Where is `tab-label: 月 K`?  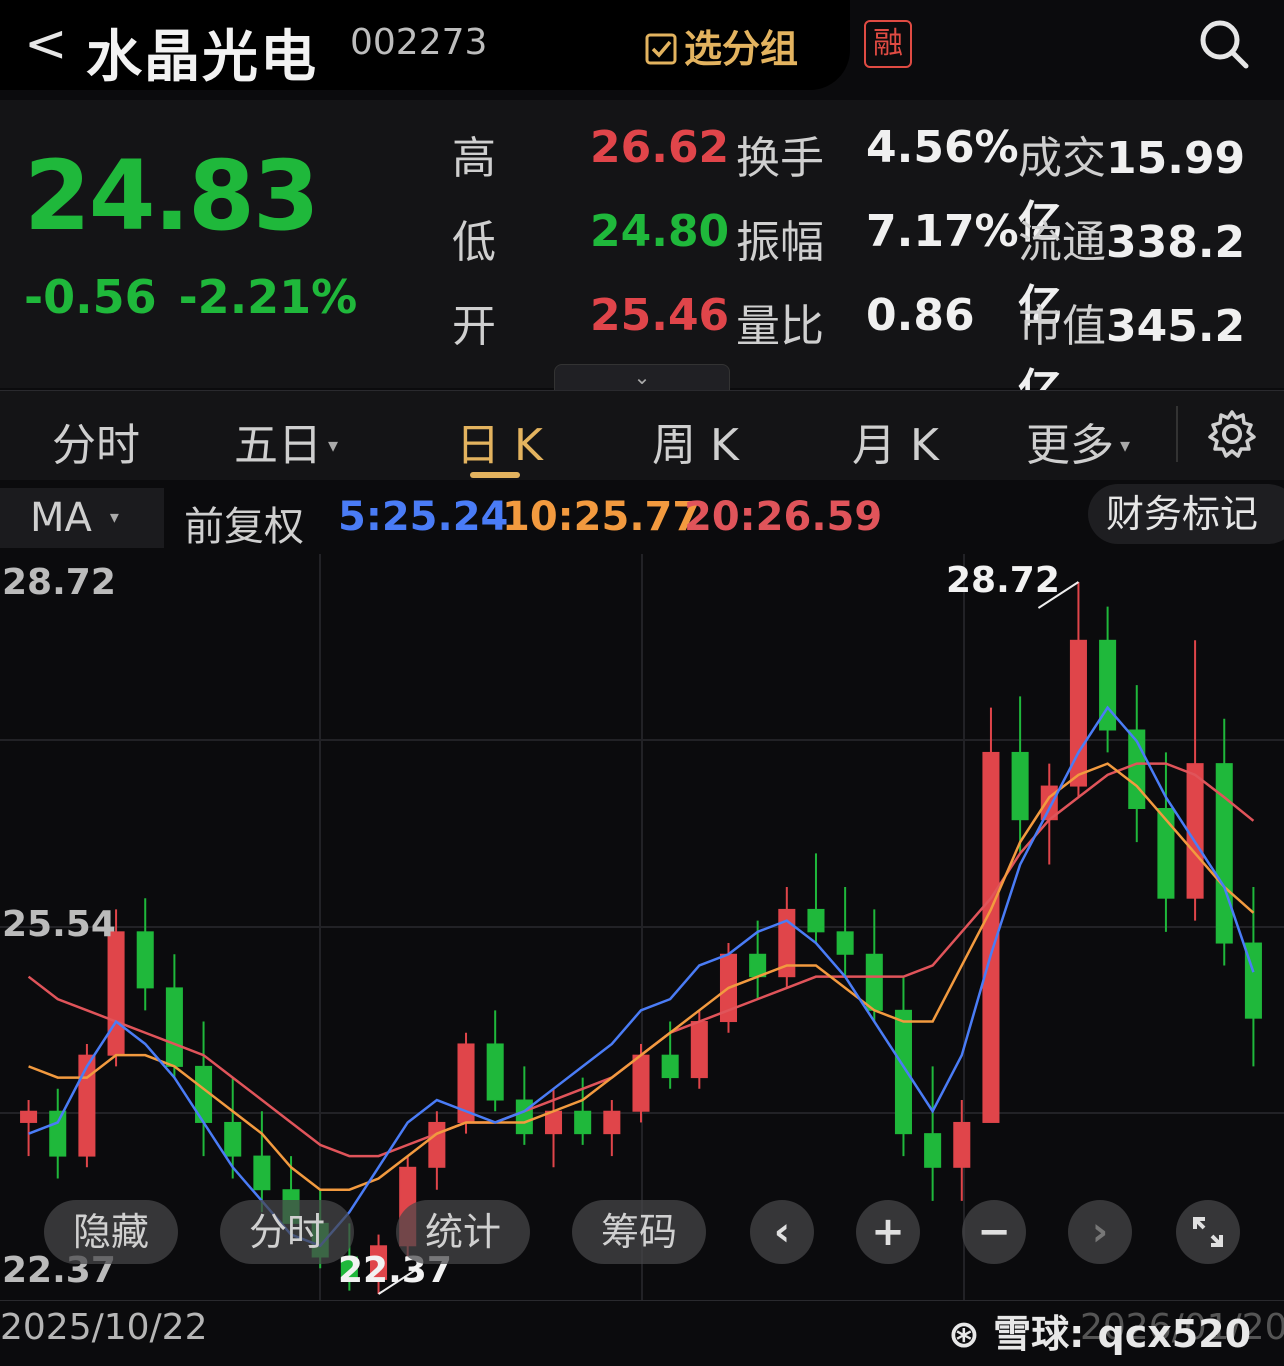
tab-label: 月 K is located at coordinates (895, 445).